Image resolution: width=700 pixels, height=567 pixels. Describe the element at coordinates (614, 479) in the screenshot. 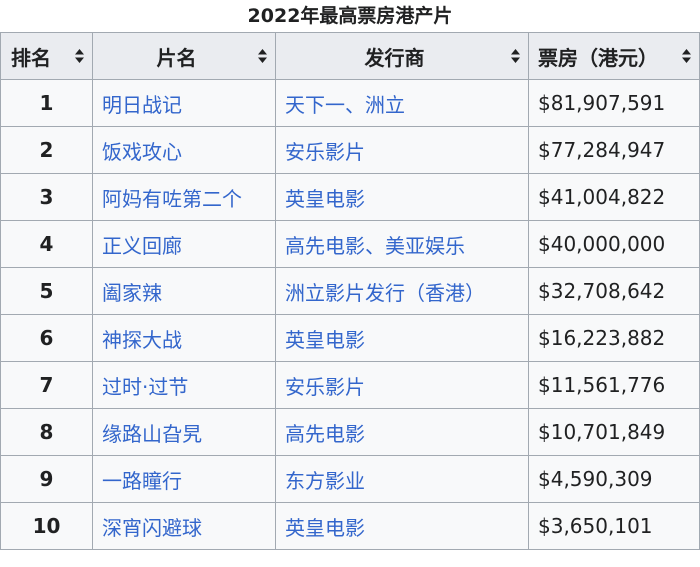

I see `gross-cell: $4,590,309` at that location.